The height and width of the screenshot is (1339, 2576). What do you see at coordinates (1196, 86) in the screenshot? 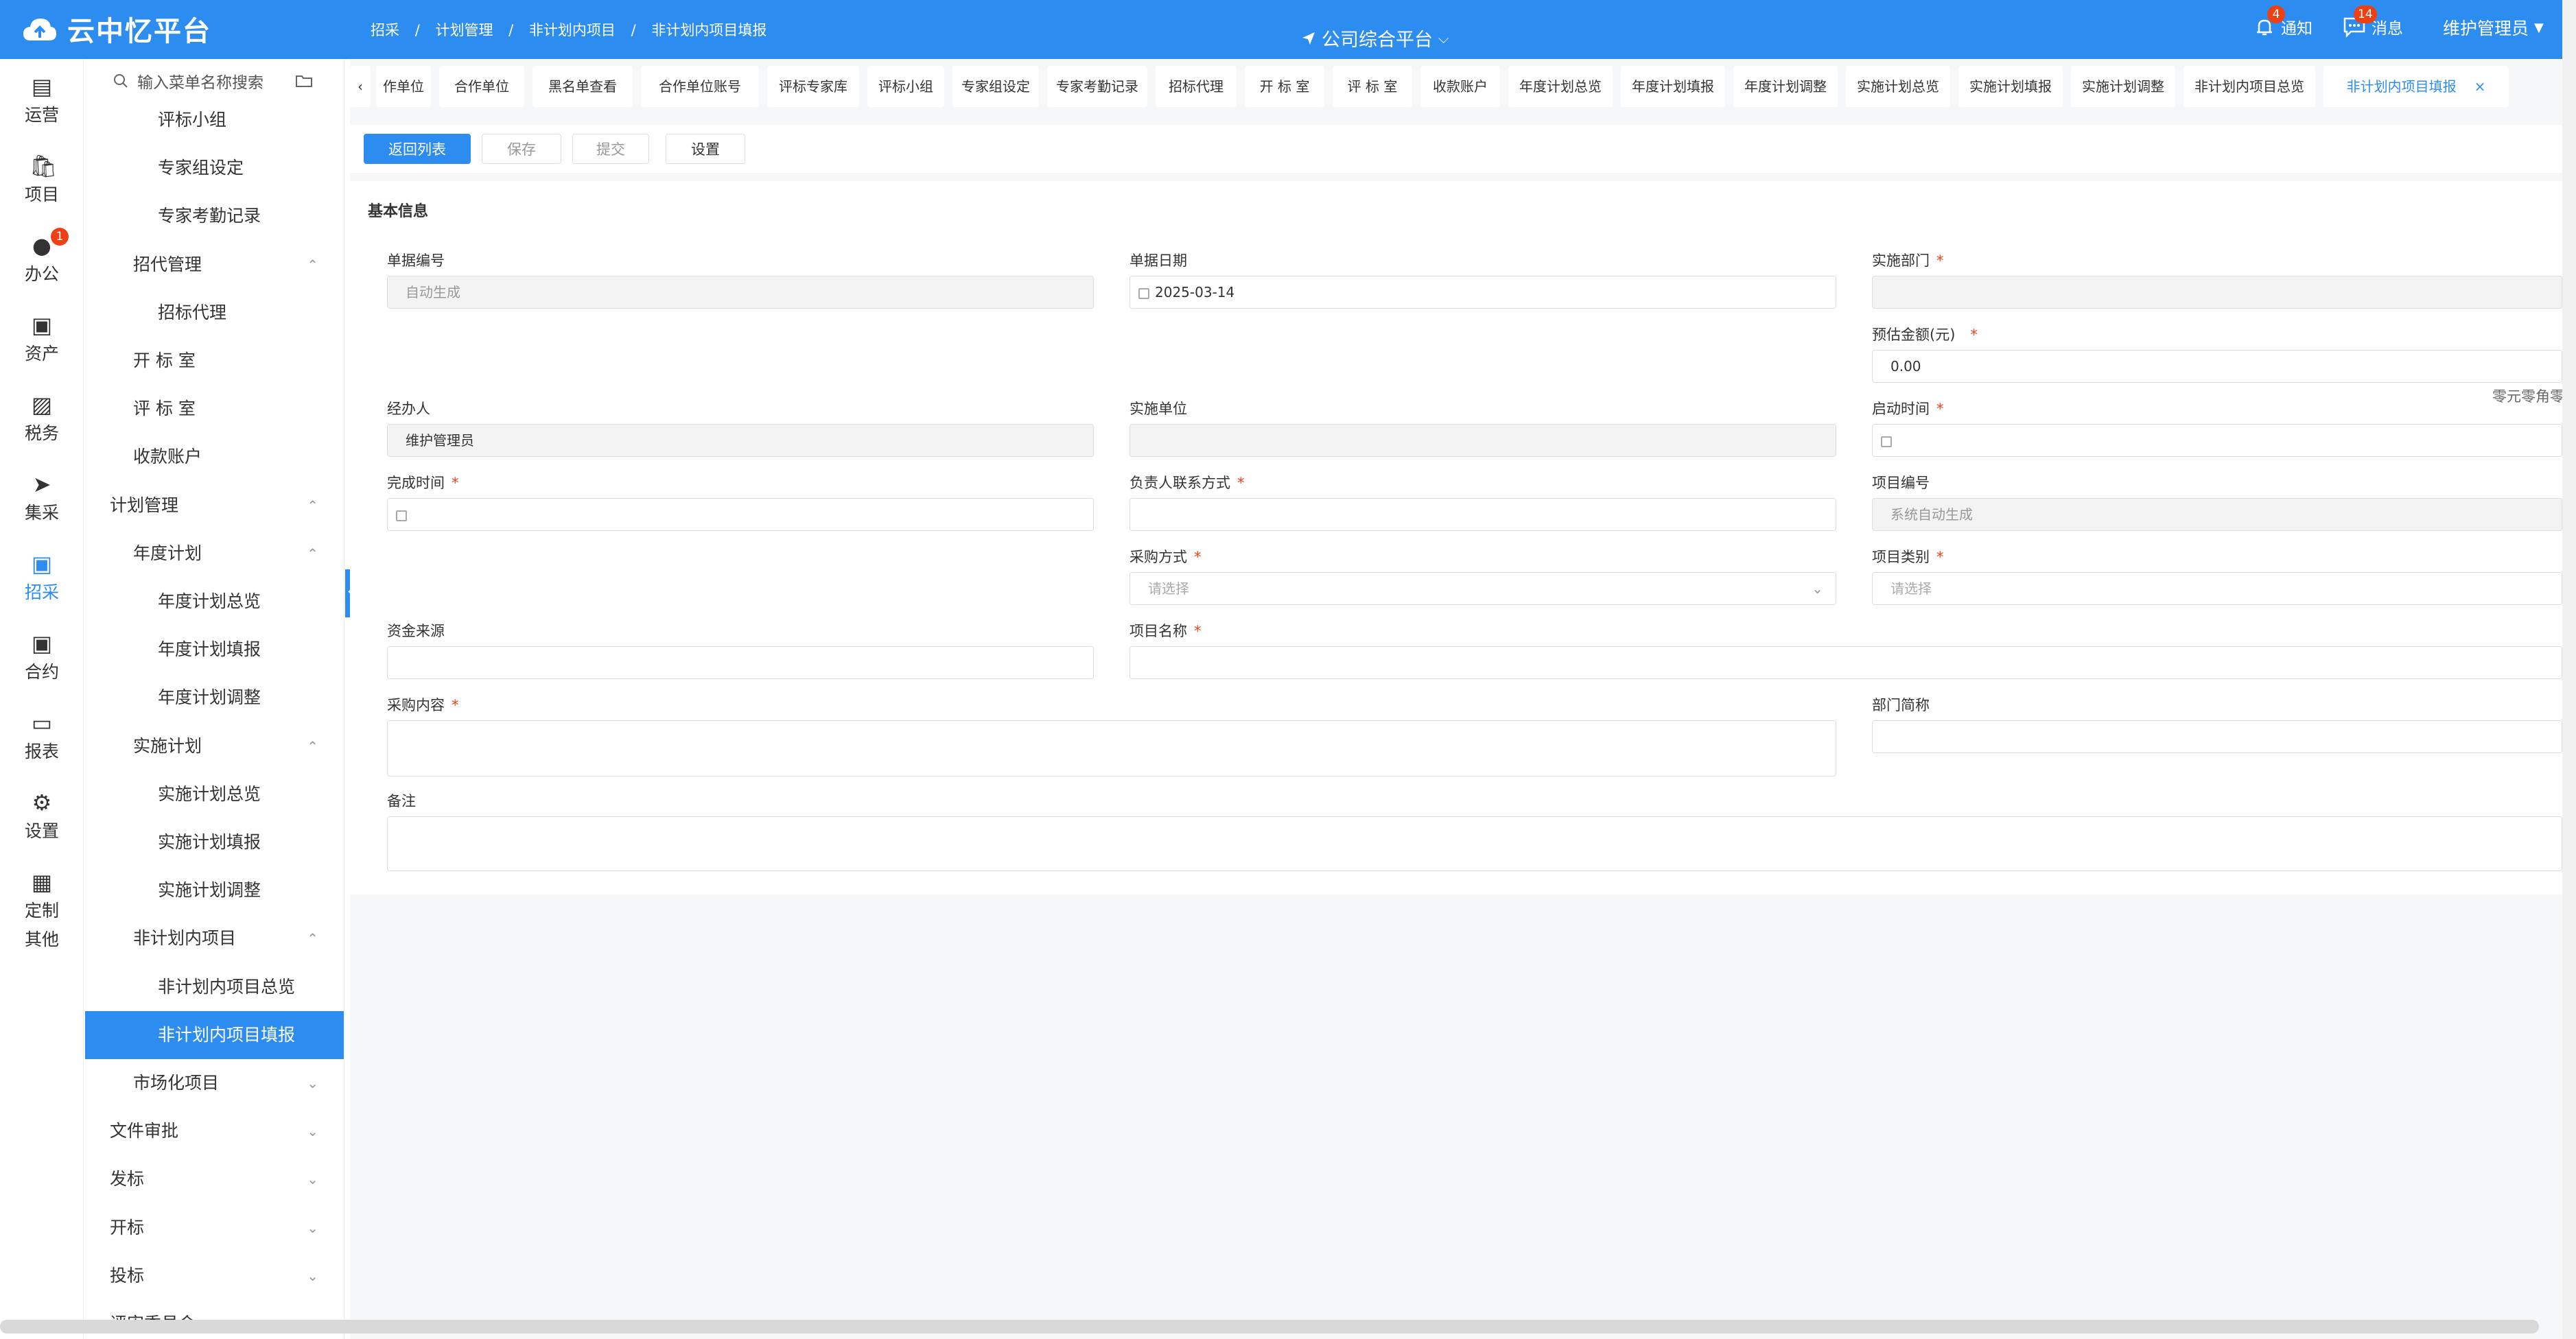
I see `tab: 招标代理` at bounding box center [1196, 86].